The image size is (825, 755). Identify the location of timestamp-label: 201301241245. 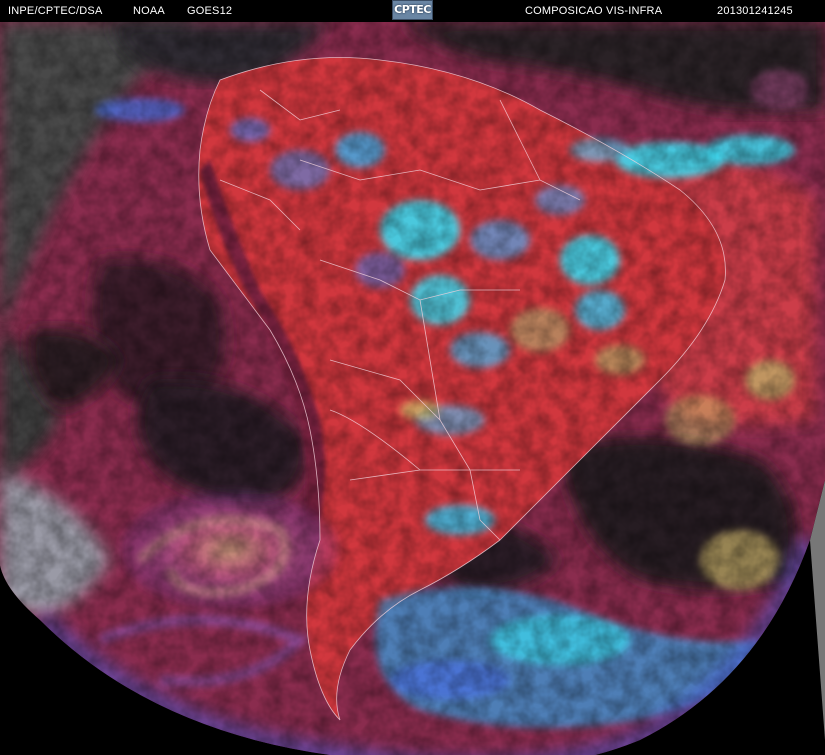
(755, 11).